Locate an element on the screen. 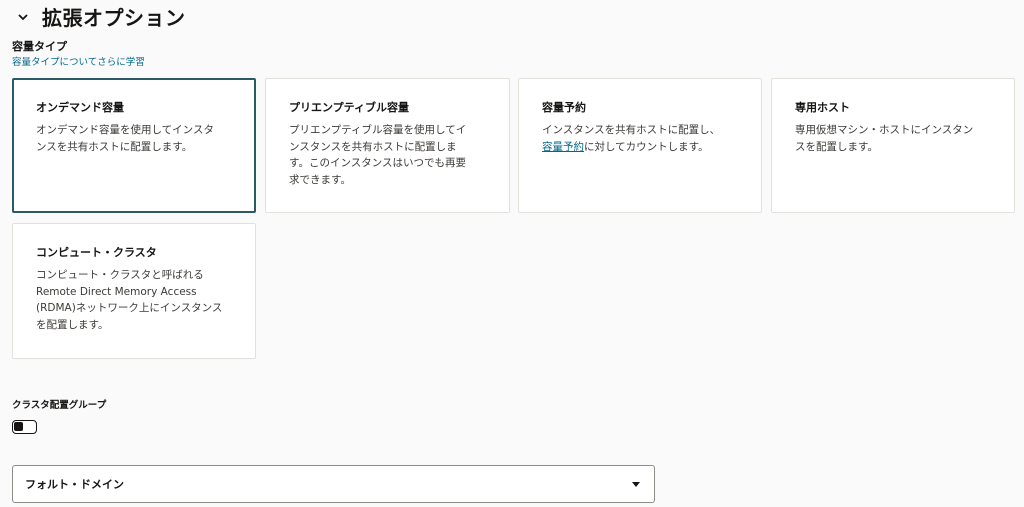  card-title: 容量予約 is located at coordinates (564, 107).